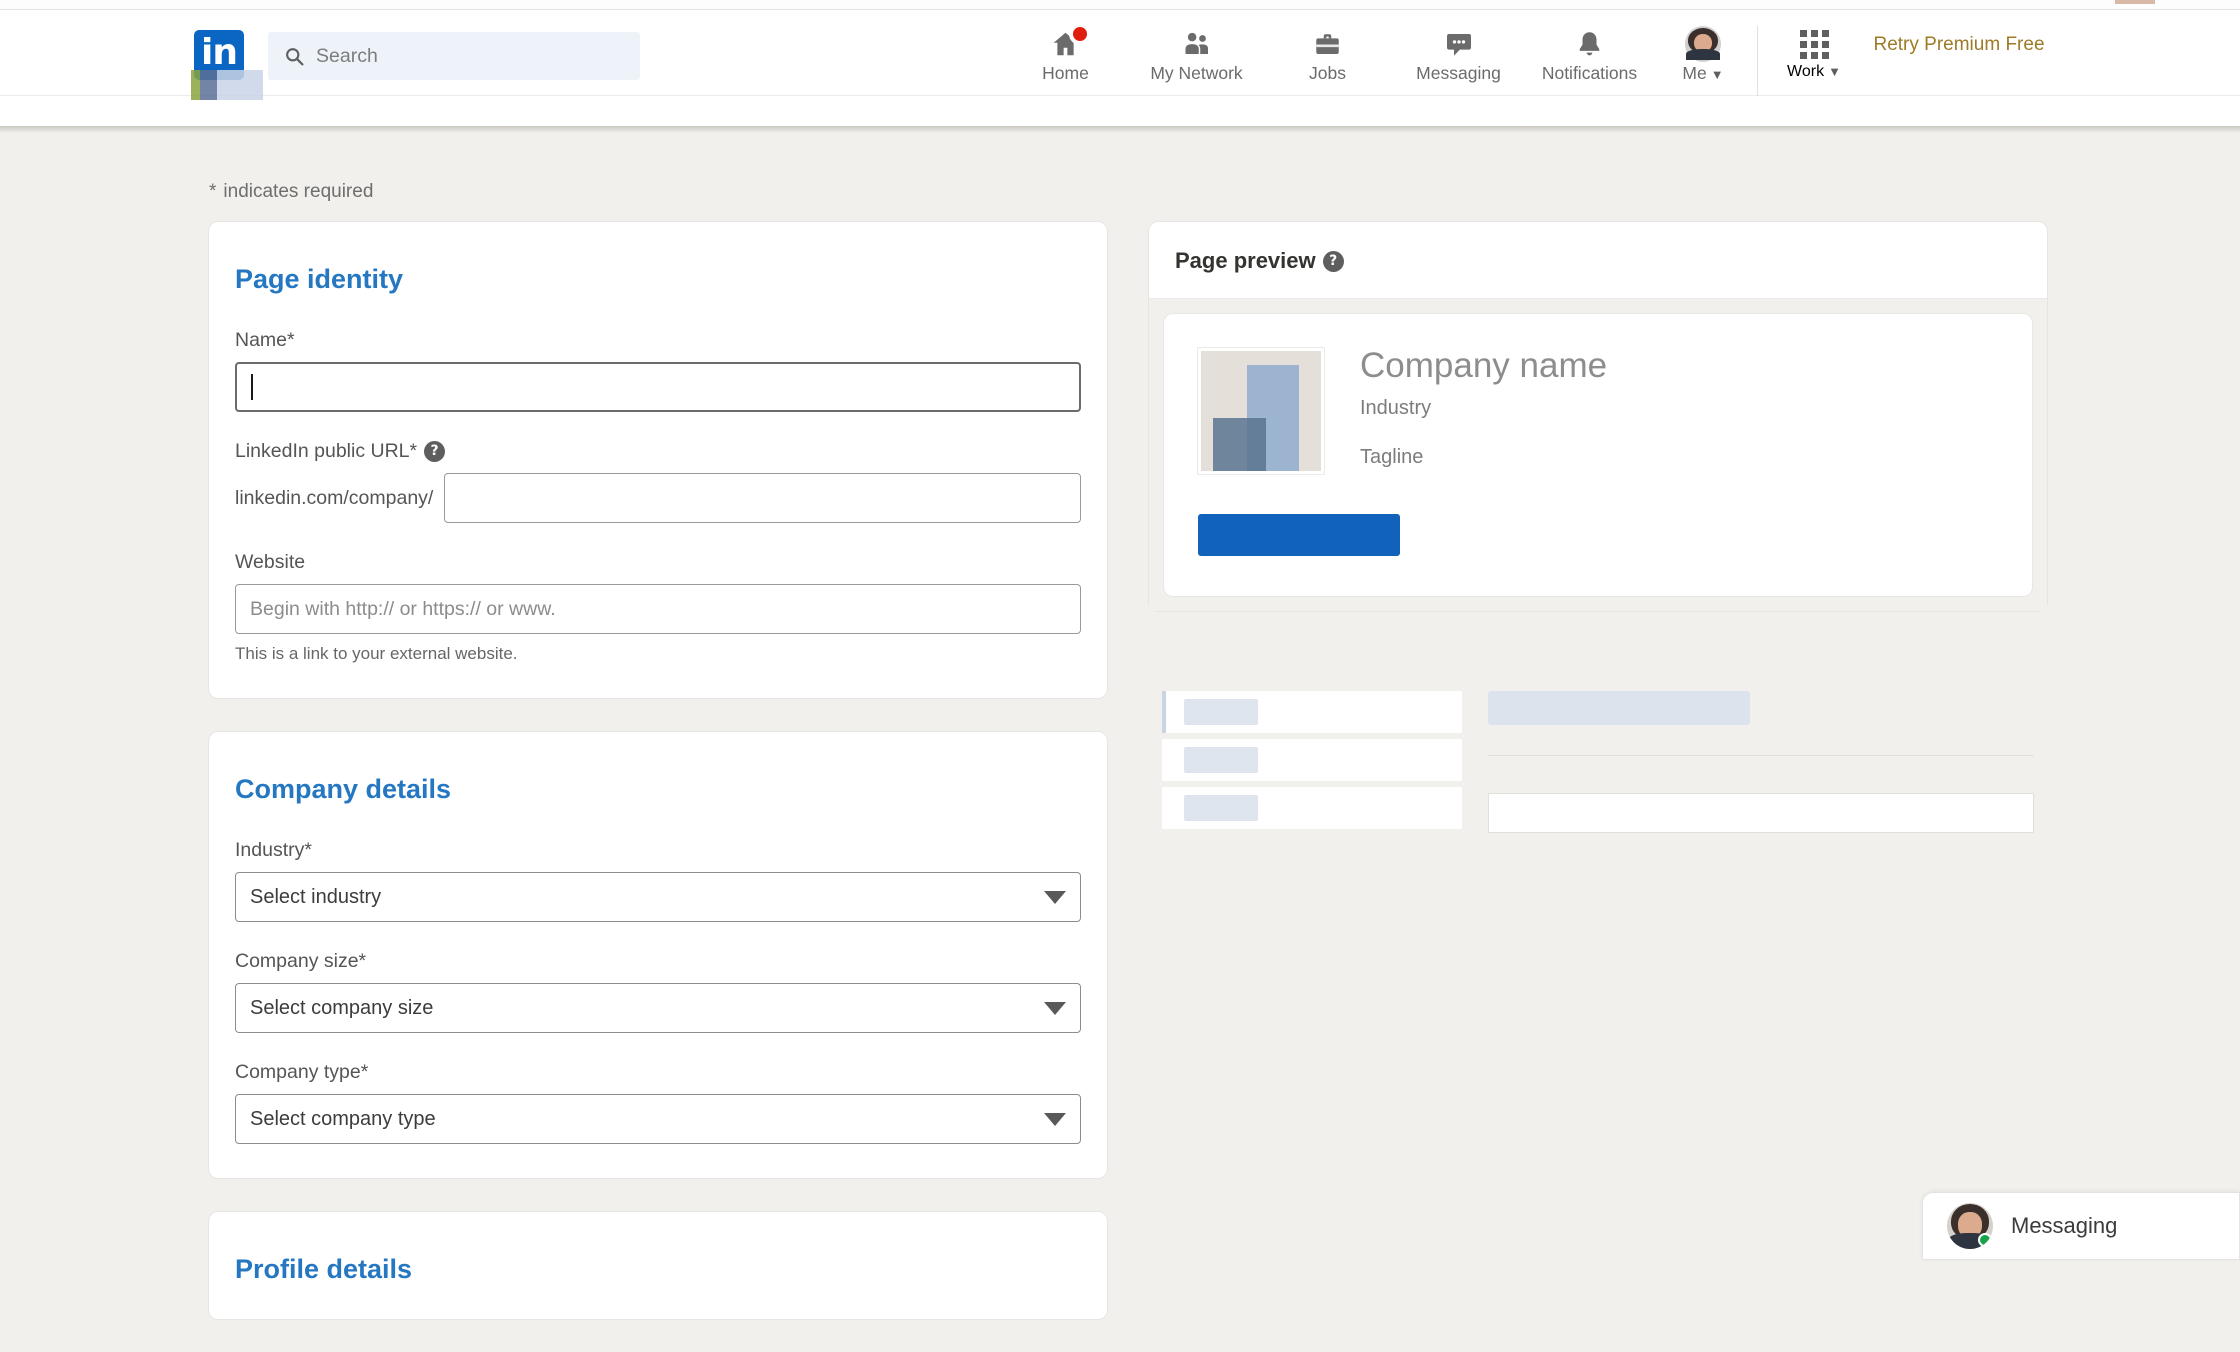 This screenshot has height=1352, width=2240. I want to click on preview-skeleton, so click(1598, 763).